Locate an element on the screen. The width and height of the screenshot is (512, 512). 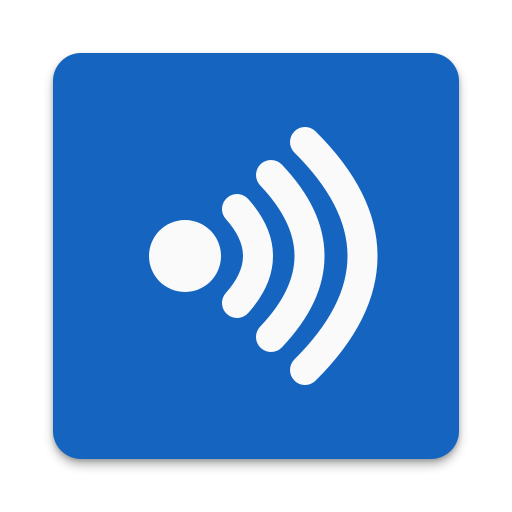
signal-dot is located at coordinates (185, 256).